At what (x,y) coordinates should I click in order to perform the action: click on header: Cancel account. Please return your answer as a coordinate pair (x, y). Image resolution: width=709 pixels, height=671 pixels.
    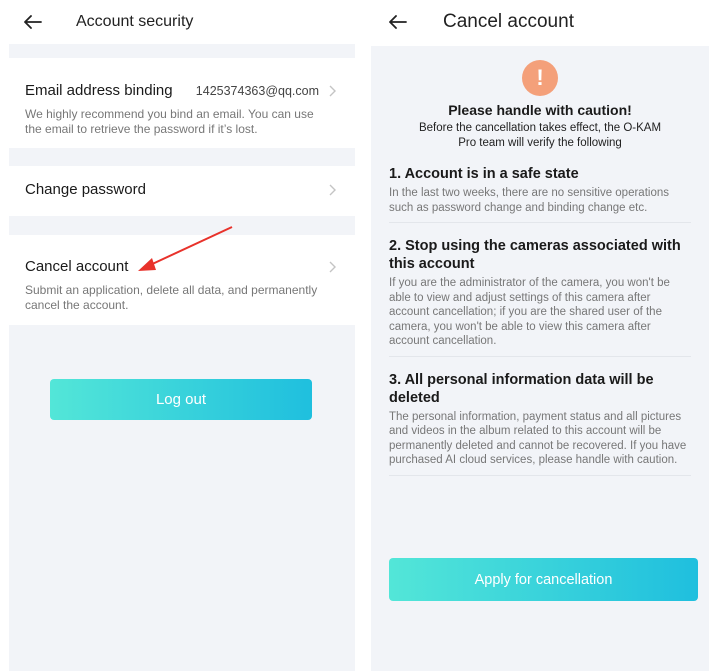
    Looking at the image, I should click on (540, 22).